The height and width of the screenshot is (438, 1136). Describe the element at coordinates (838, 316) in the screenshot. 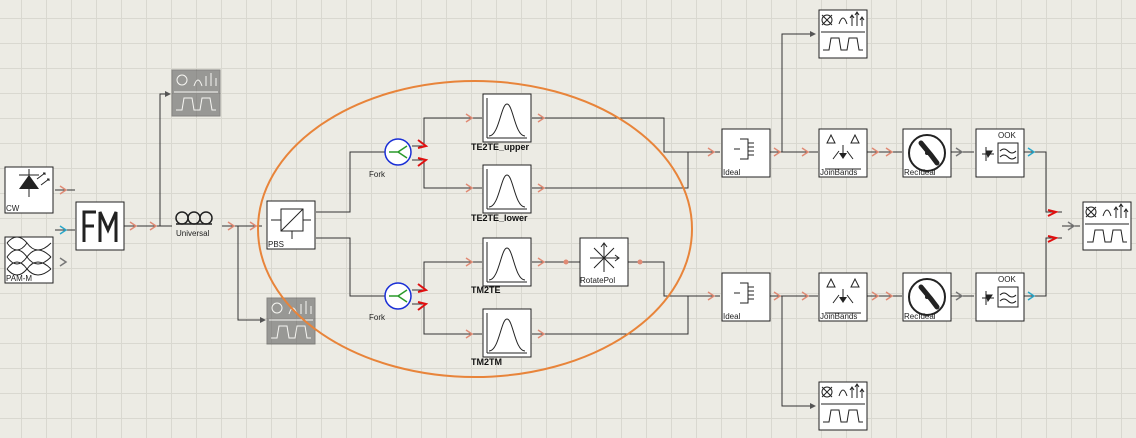

I see `joinbands-bottom-label: JoinBands` at that location.